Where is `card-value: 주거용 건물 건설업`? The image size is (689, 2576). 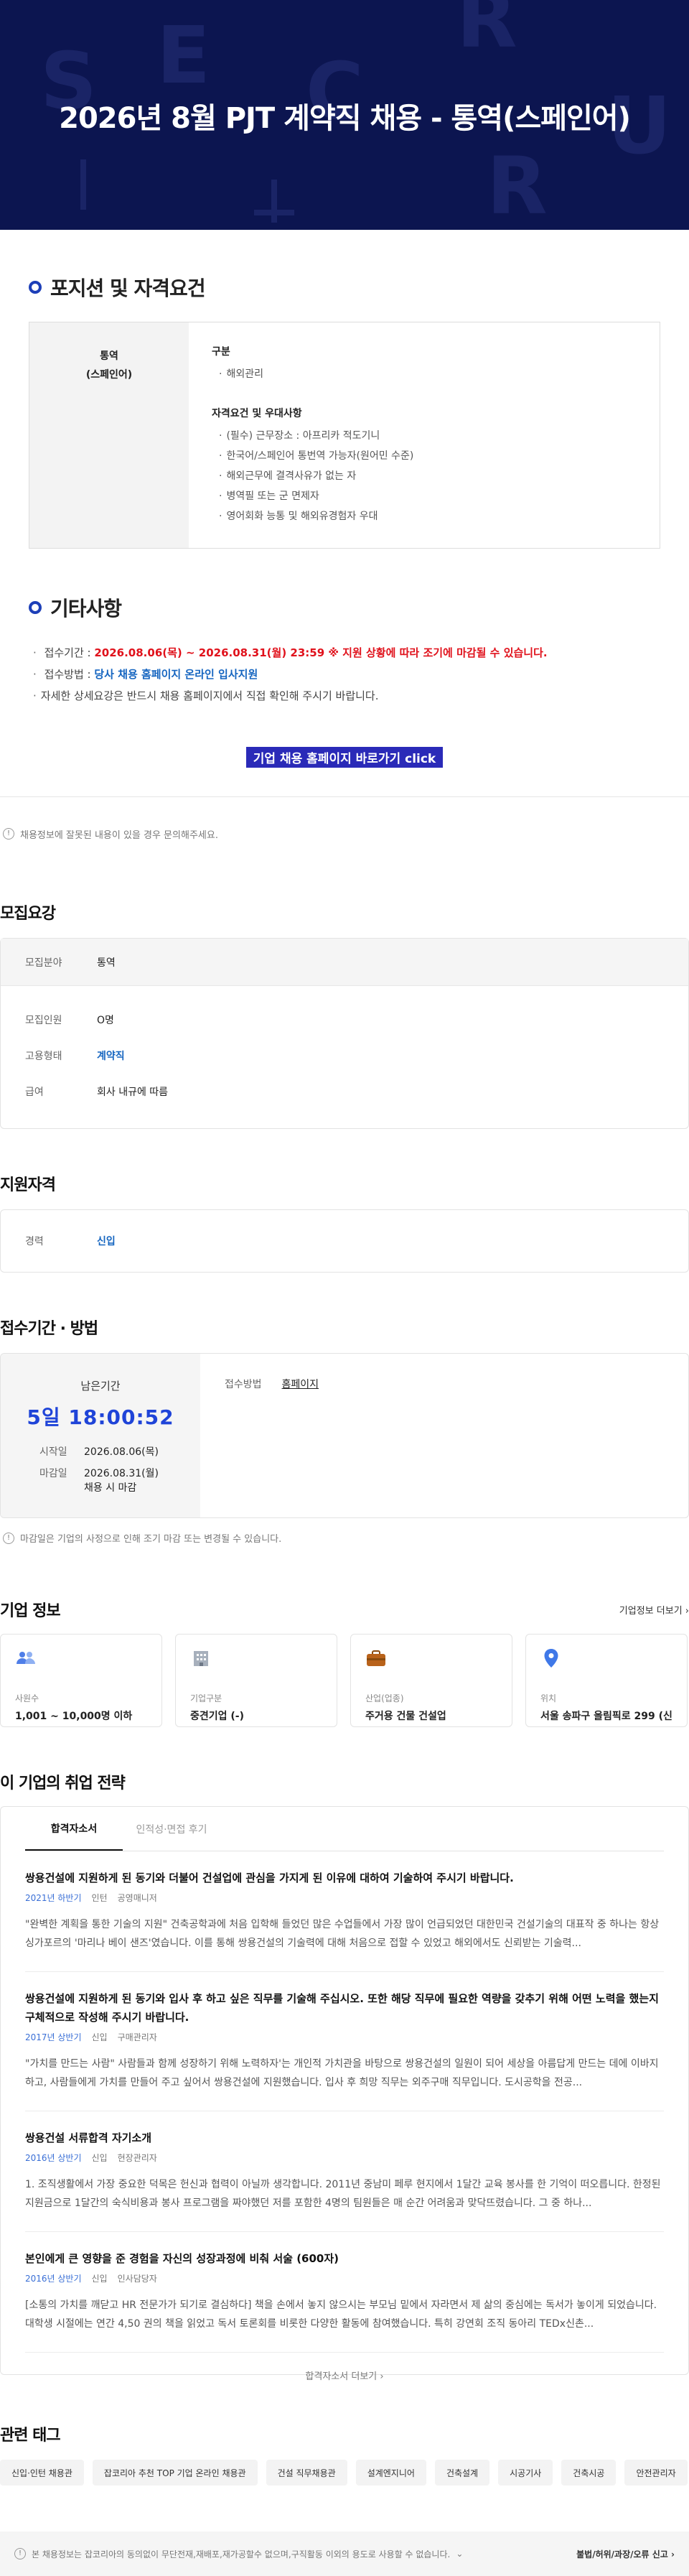 card-value: 주거용 건물 건설업 is located at coordinates (405, 1716).